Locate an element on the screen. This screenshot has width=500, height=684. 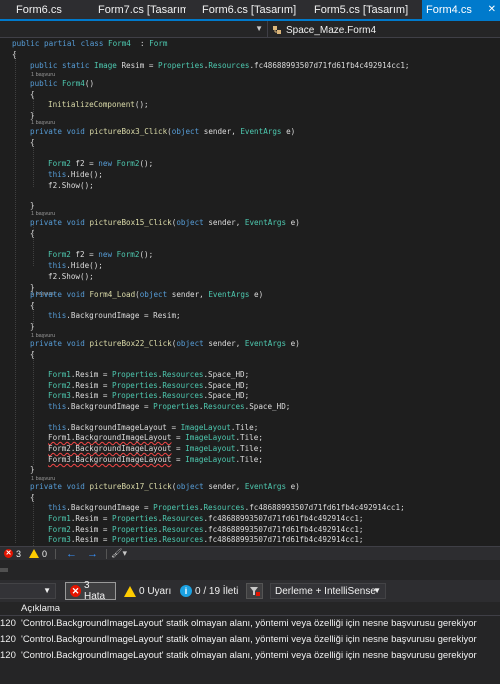
panel-splitter is located at coordinates (250, 570).